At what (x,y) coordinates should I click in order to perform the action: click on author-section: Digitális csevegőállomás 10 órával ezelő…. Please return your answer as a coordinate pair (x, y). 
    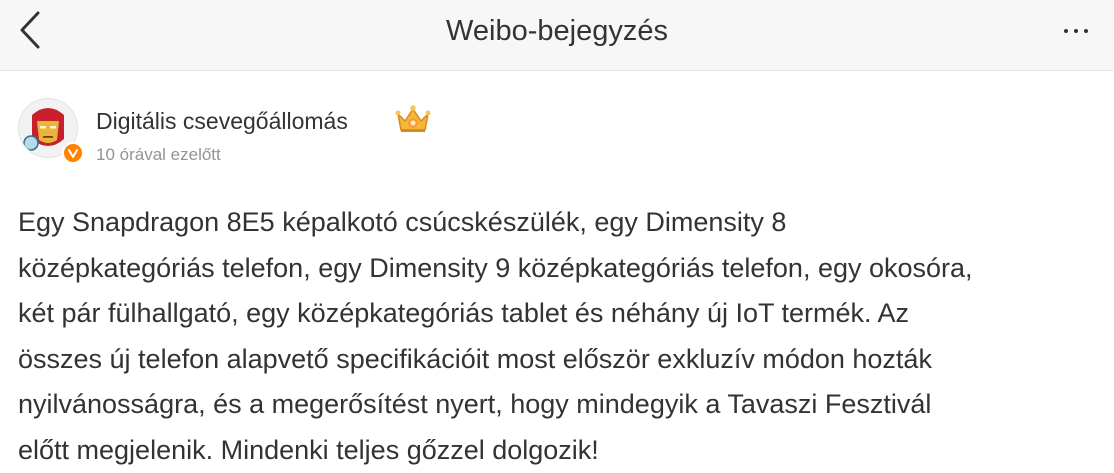
    Looking at the image, I should click on (558, 131).